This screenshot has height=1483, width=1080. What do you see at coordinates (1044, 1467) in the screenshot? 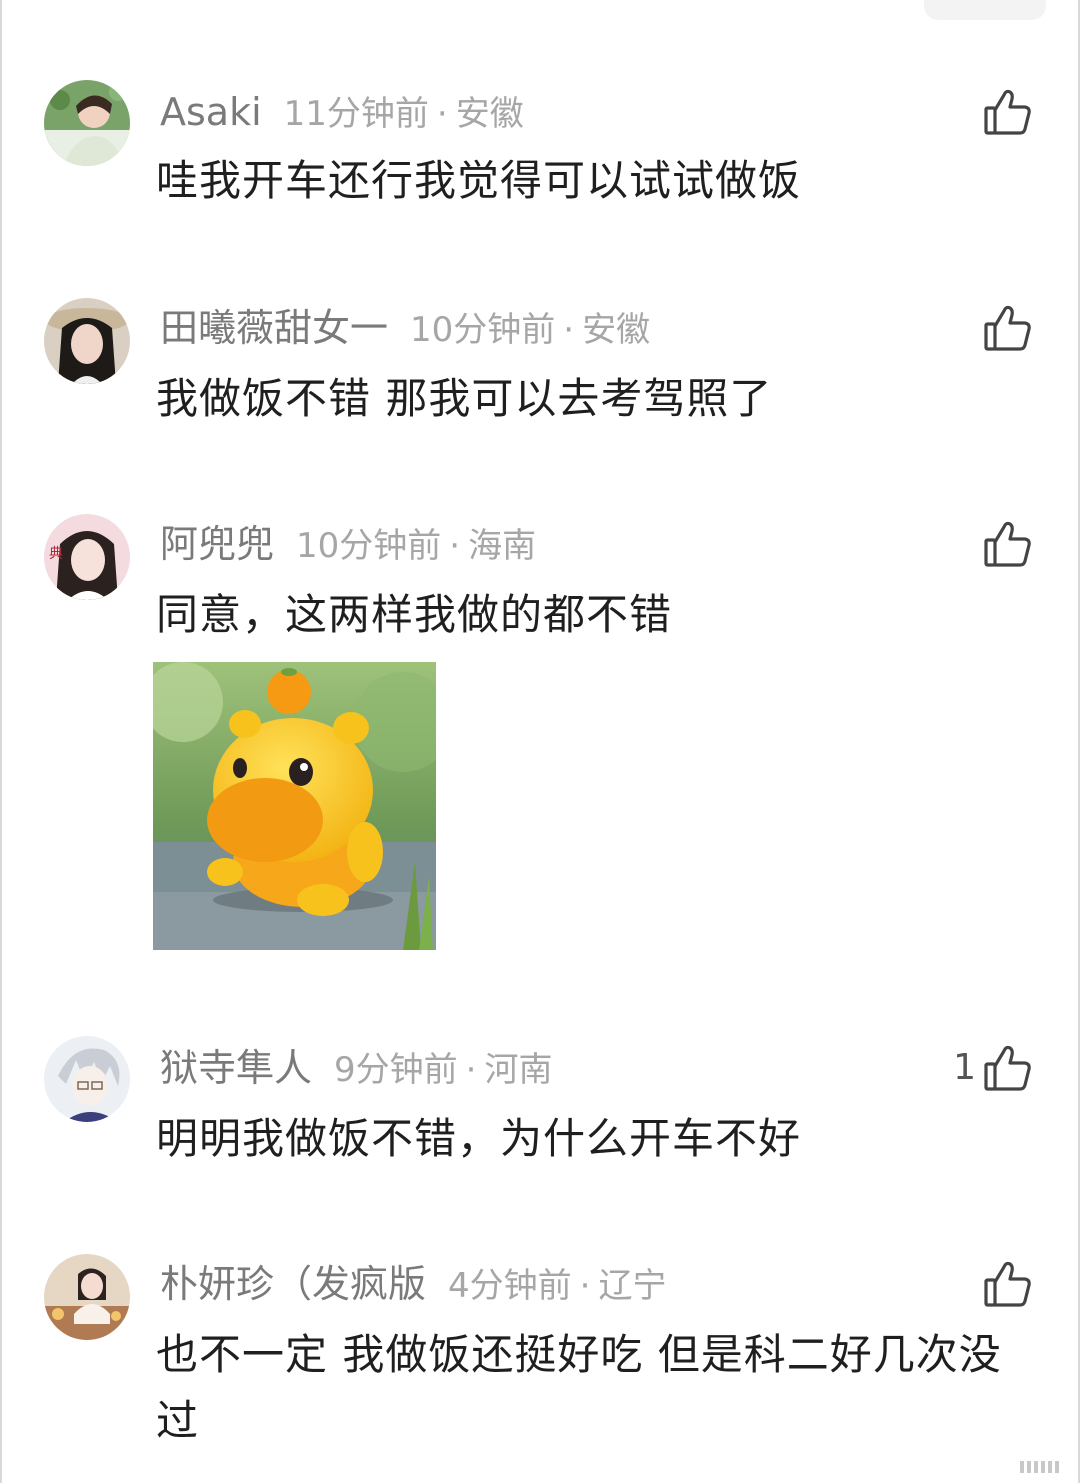
I see `watermark` at bounding box center [1044, 1467].